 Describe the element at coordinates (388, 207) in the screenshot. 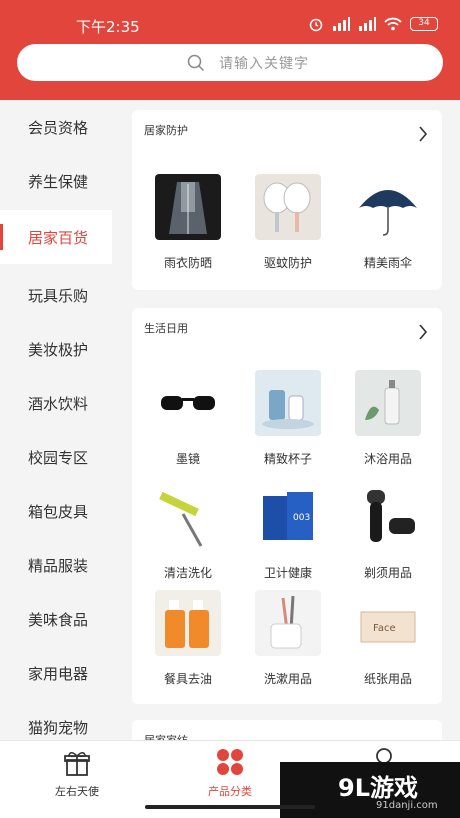

I see `umbrella-image` at that location.